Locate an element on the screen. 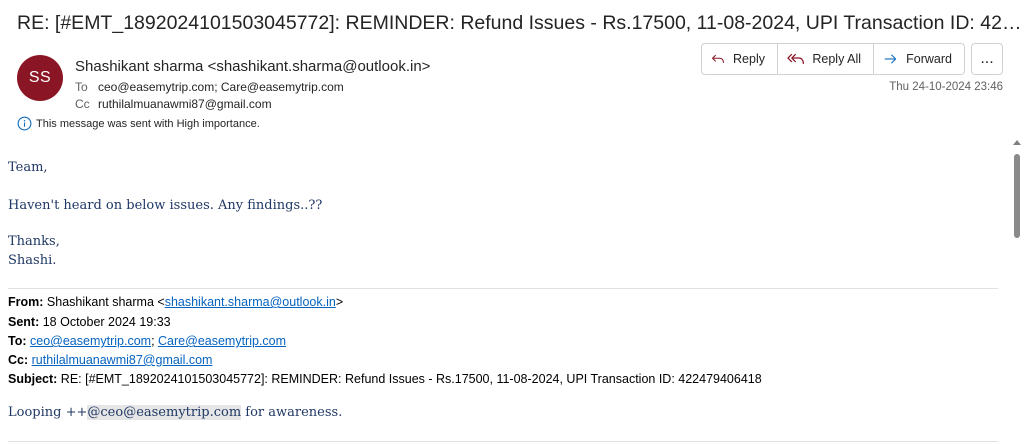  reply-label: Reply is located at coordinates (749, 59).